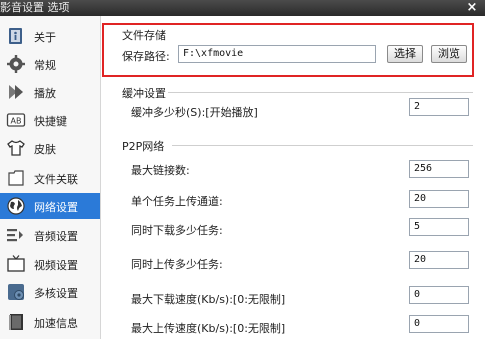 The width and height of the screenshot is (485, 339). Describe the element at coordinates (16, 148) in the screenshot. I see `tshirt-icon` at that location.